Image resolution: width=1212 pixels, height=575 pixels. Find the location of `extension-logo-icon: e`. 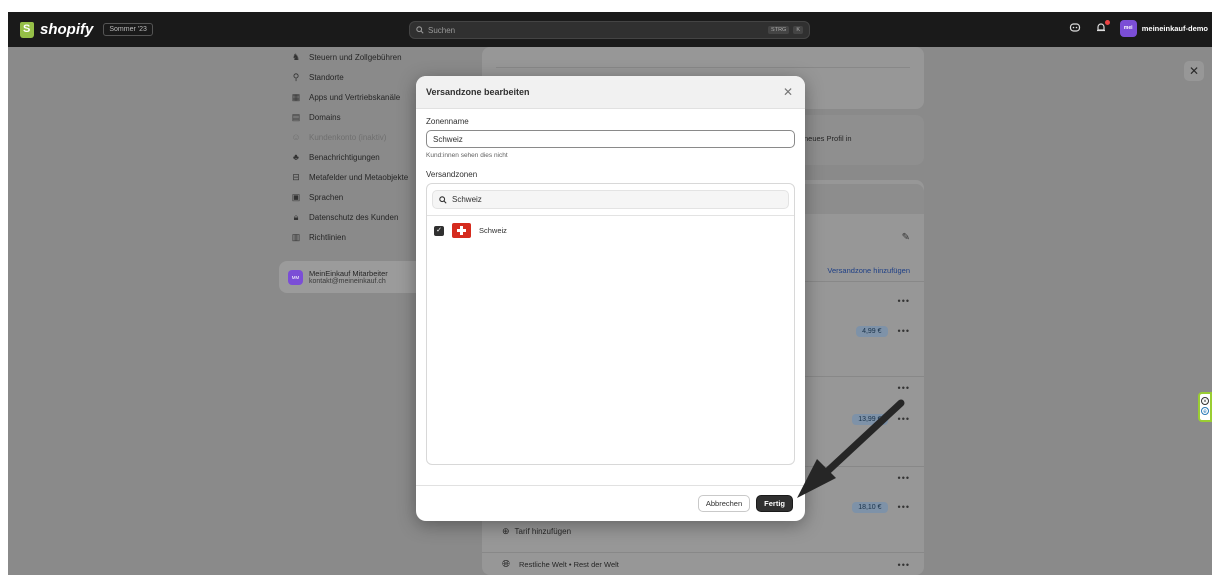

extension-logo-icon: e is located at coordinates (1205, 411).